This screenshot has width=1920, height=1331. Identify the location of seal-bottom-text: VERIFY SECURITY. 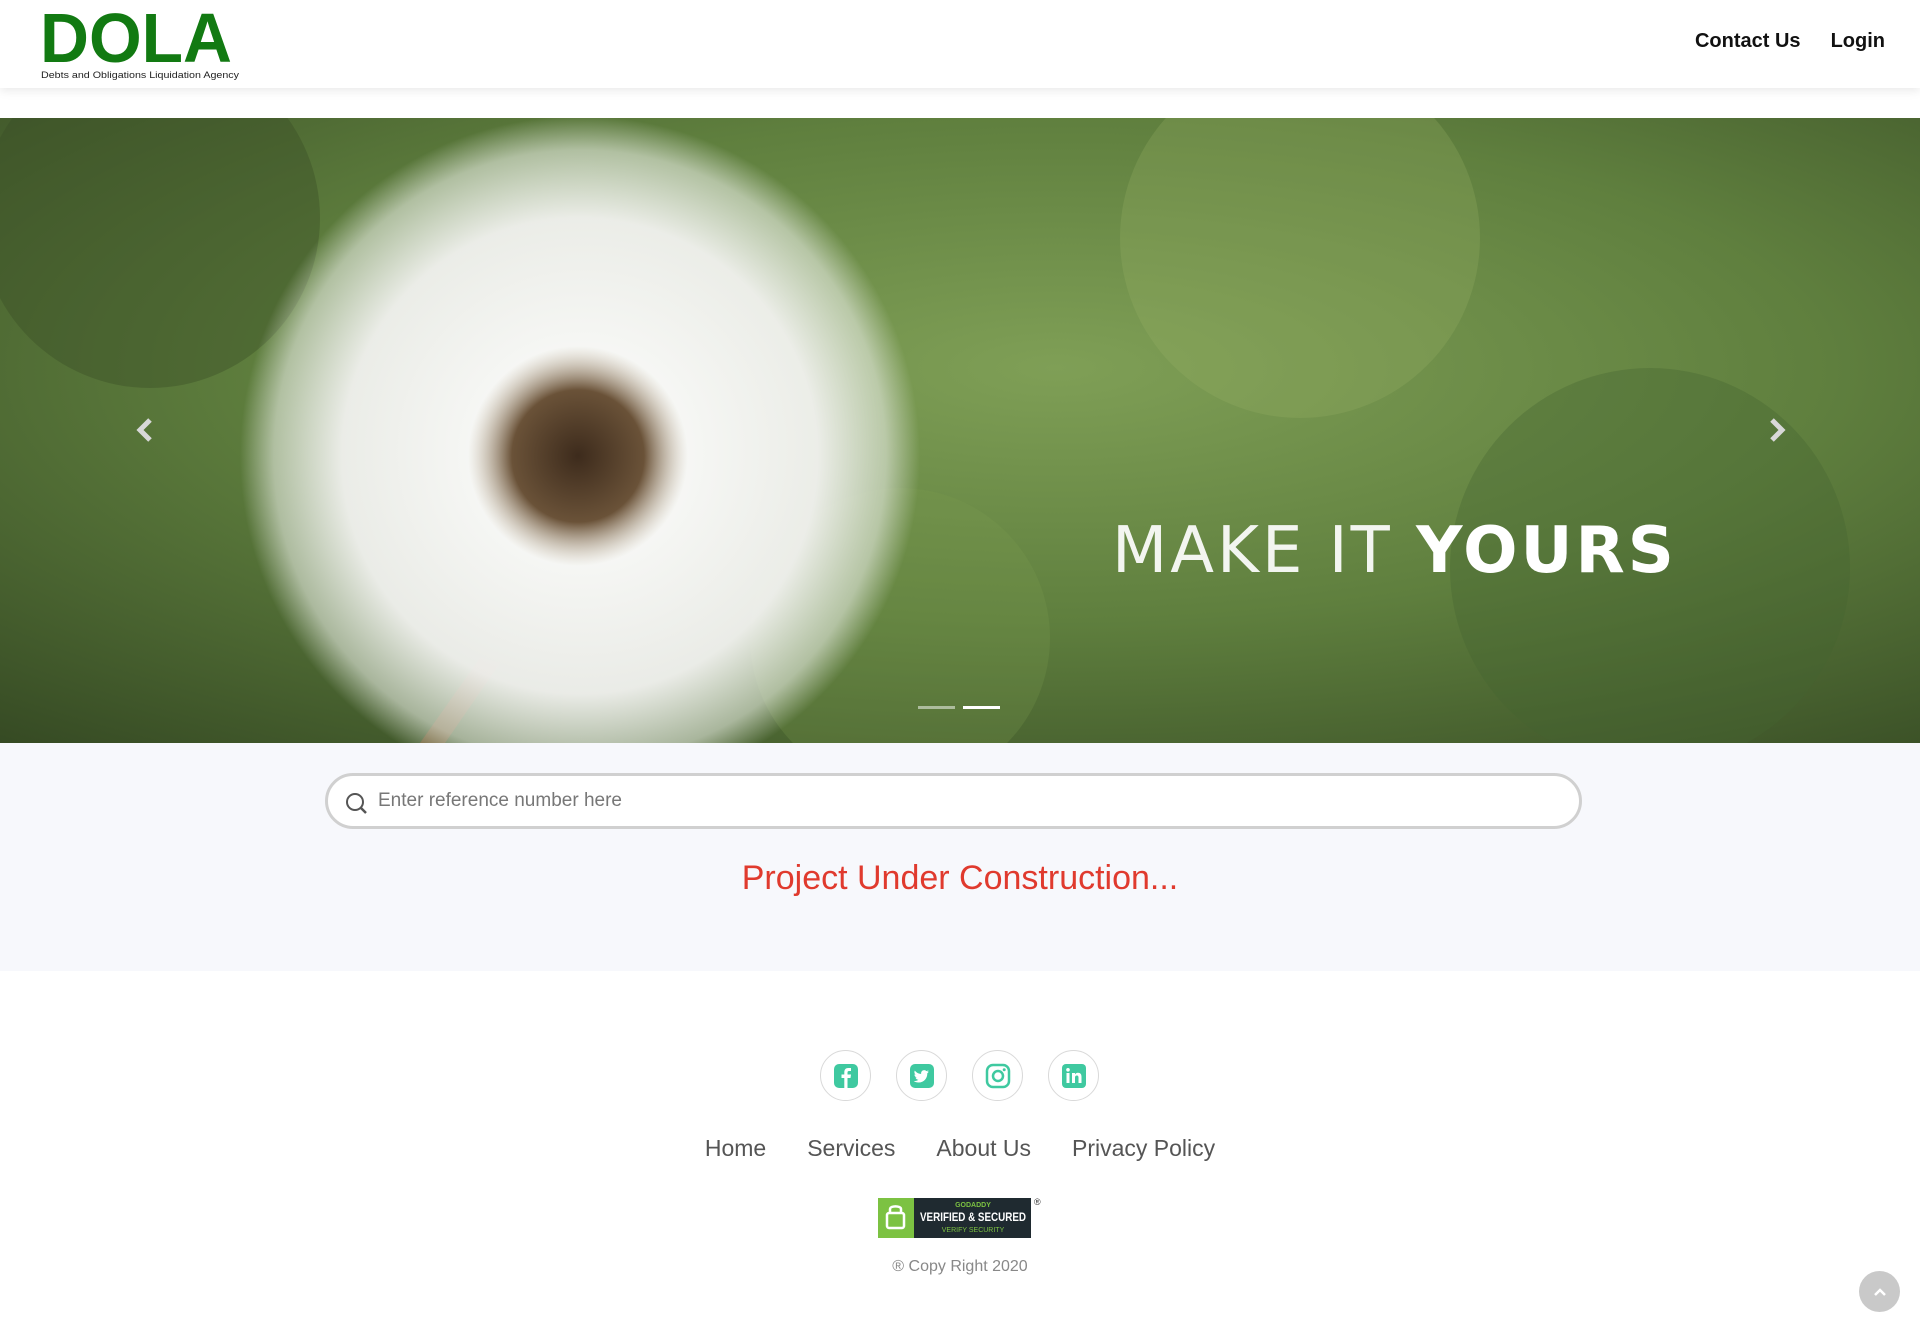
(973, 1230).